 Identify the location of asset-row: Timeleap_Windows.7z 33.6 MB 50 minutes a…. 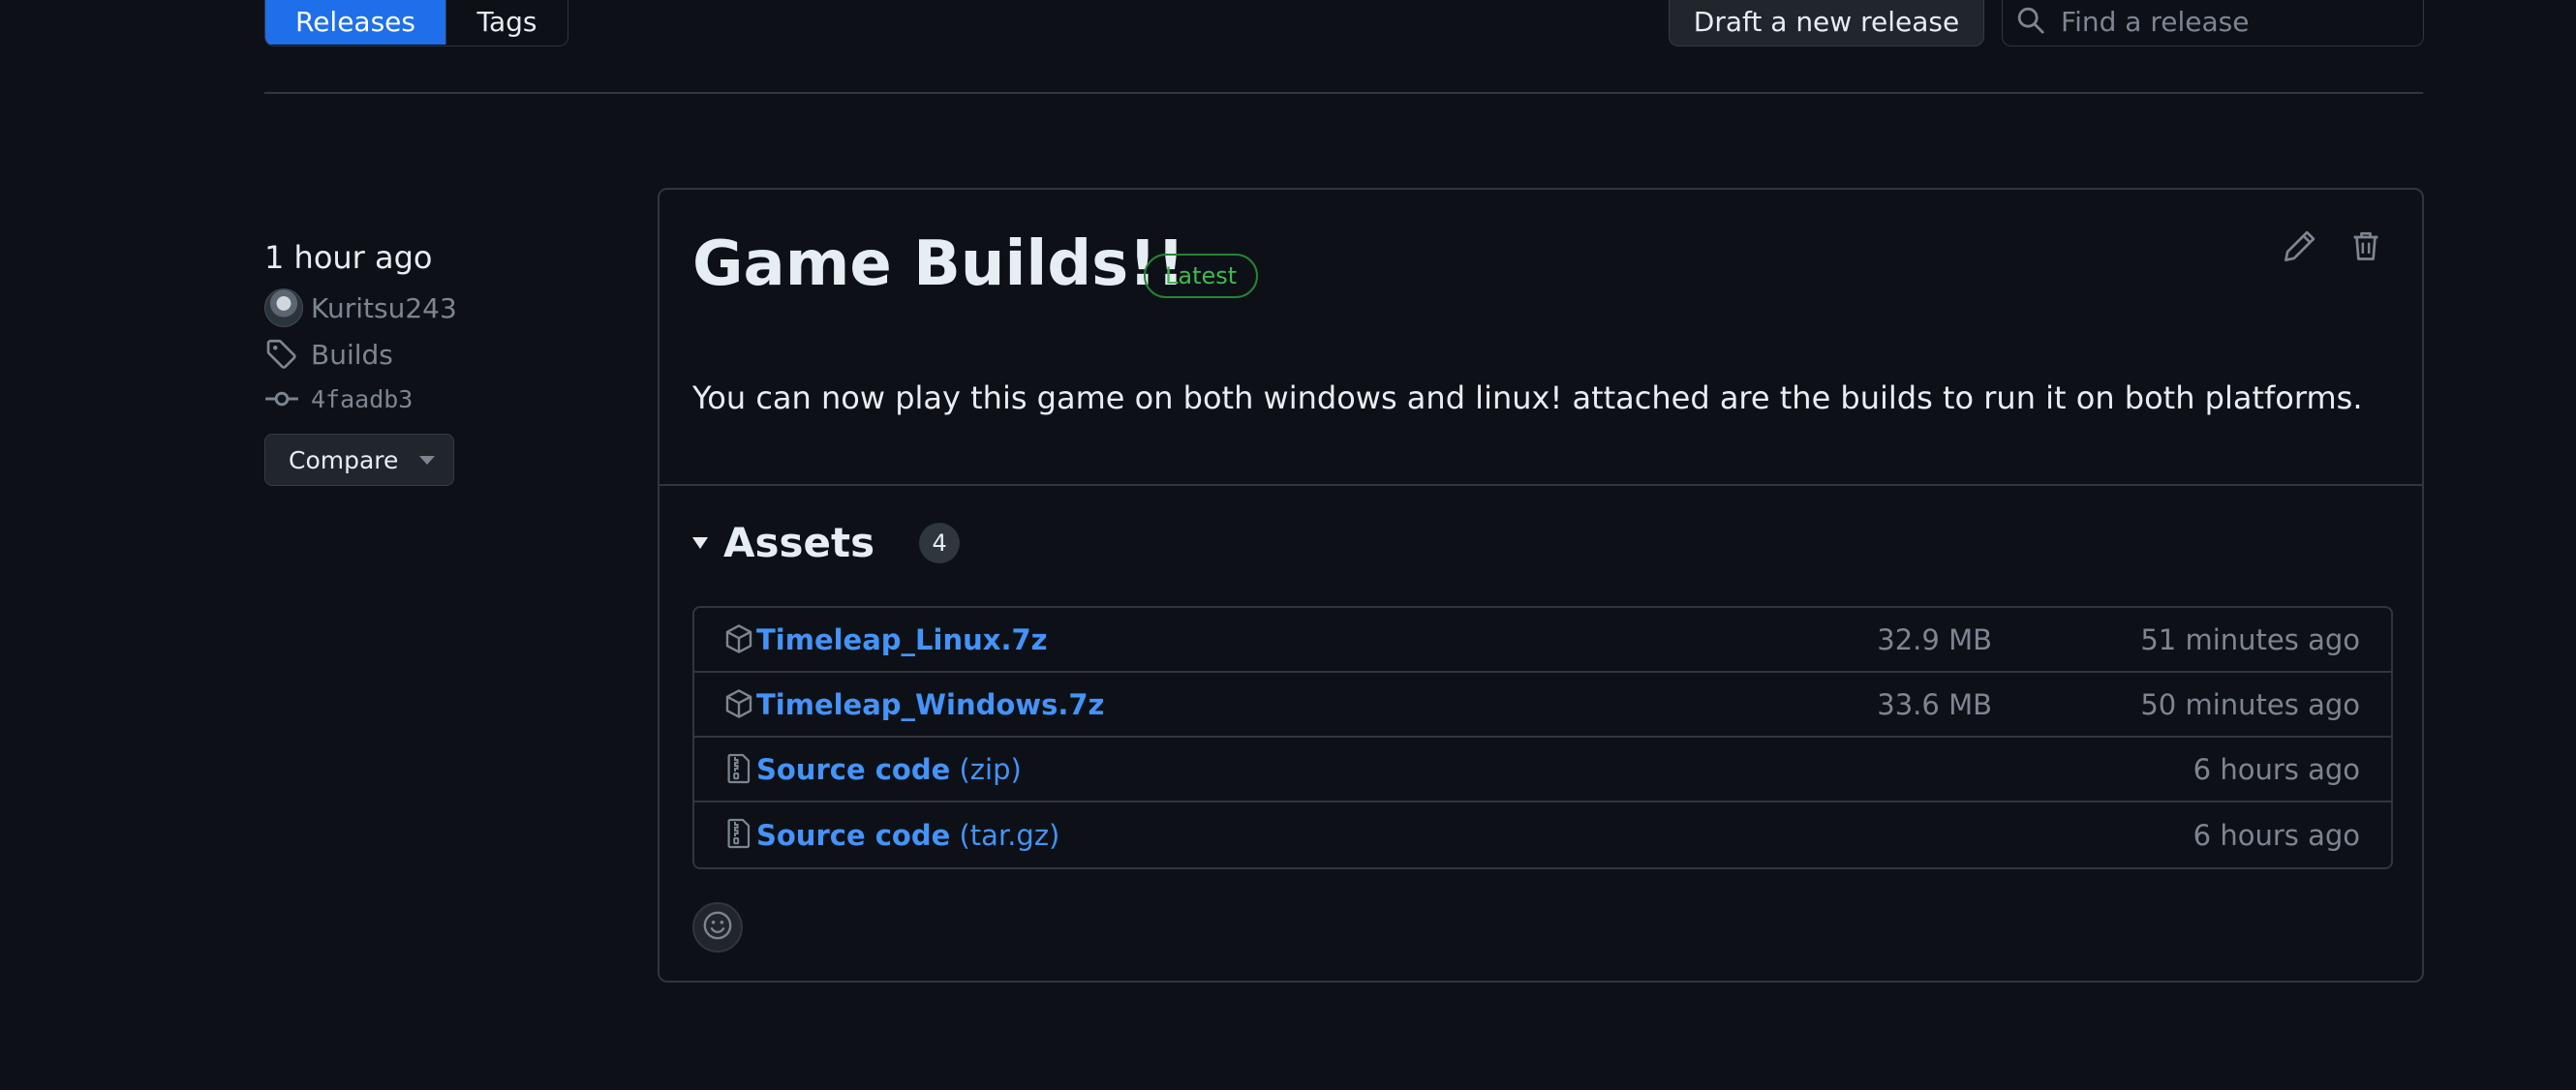
(1542, 705).